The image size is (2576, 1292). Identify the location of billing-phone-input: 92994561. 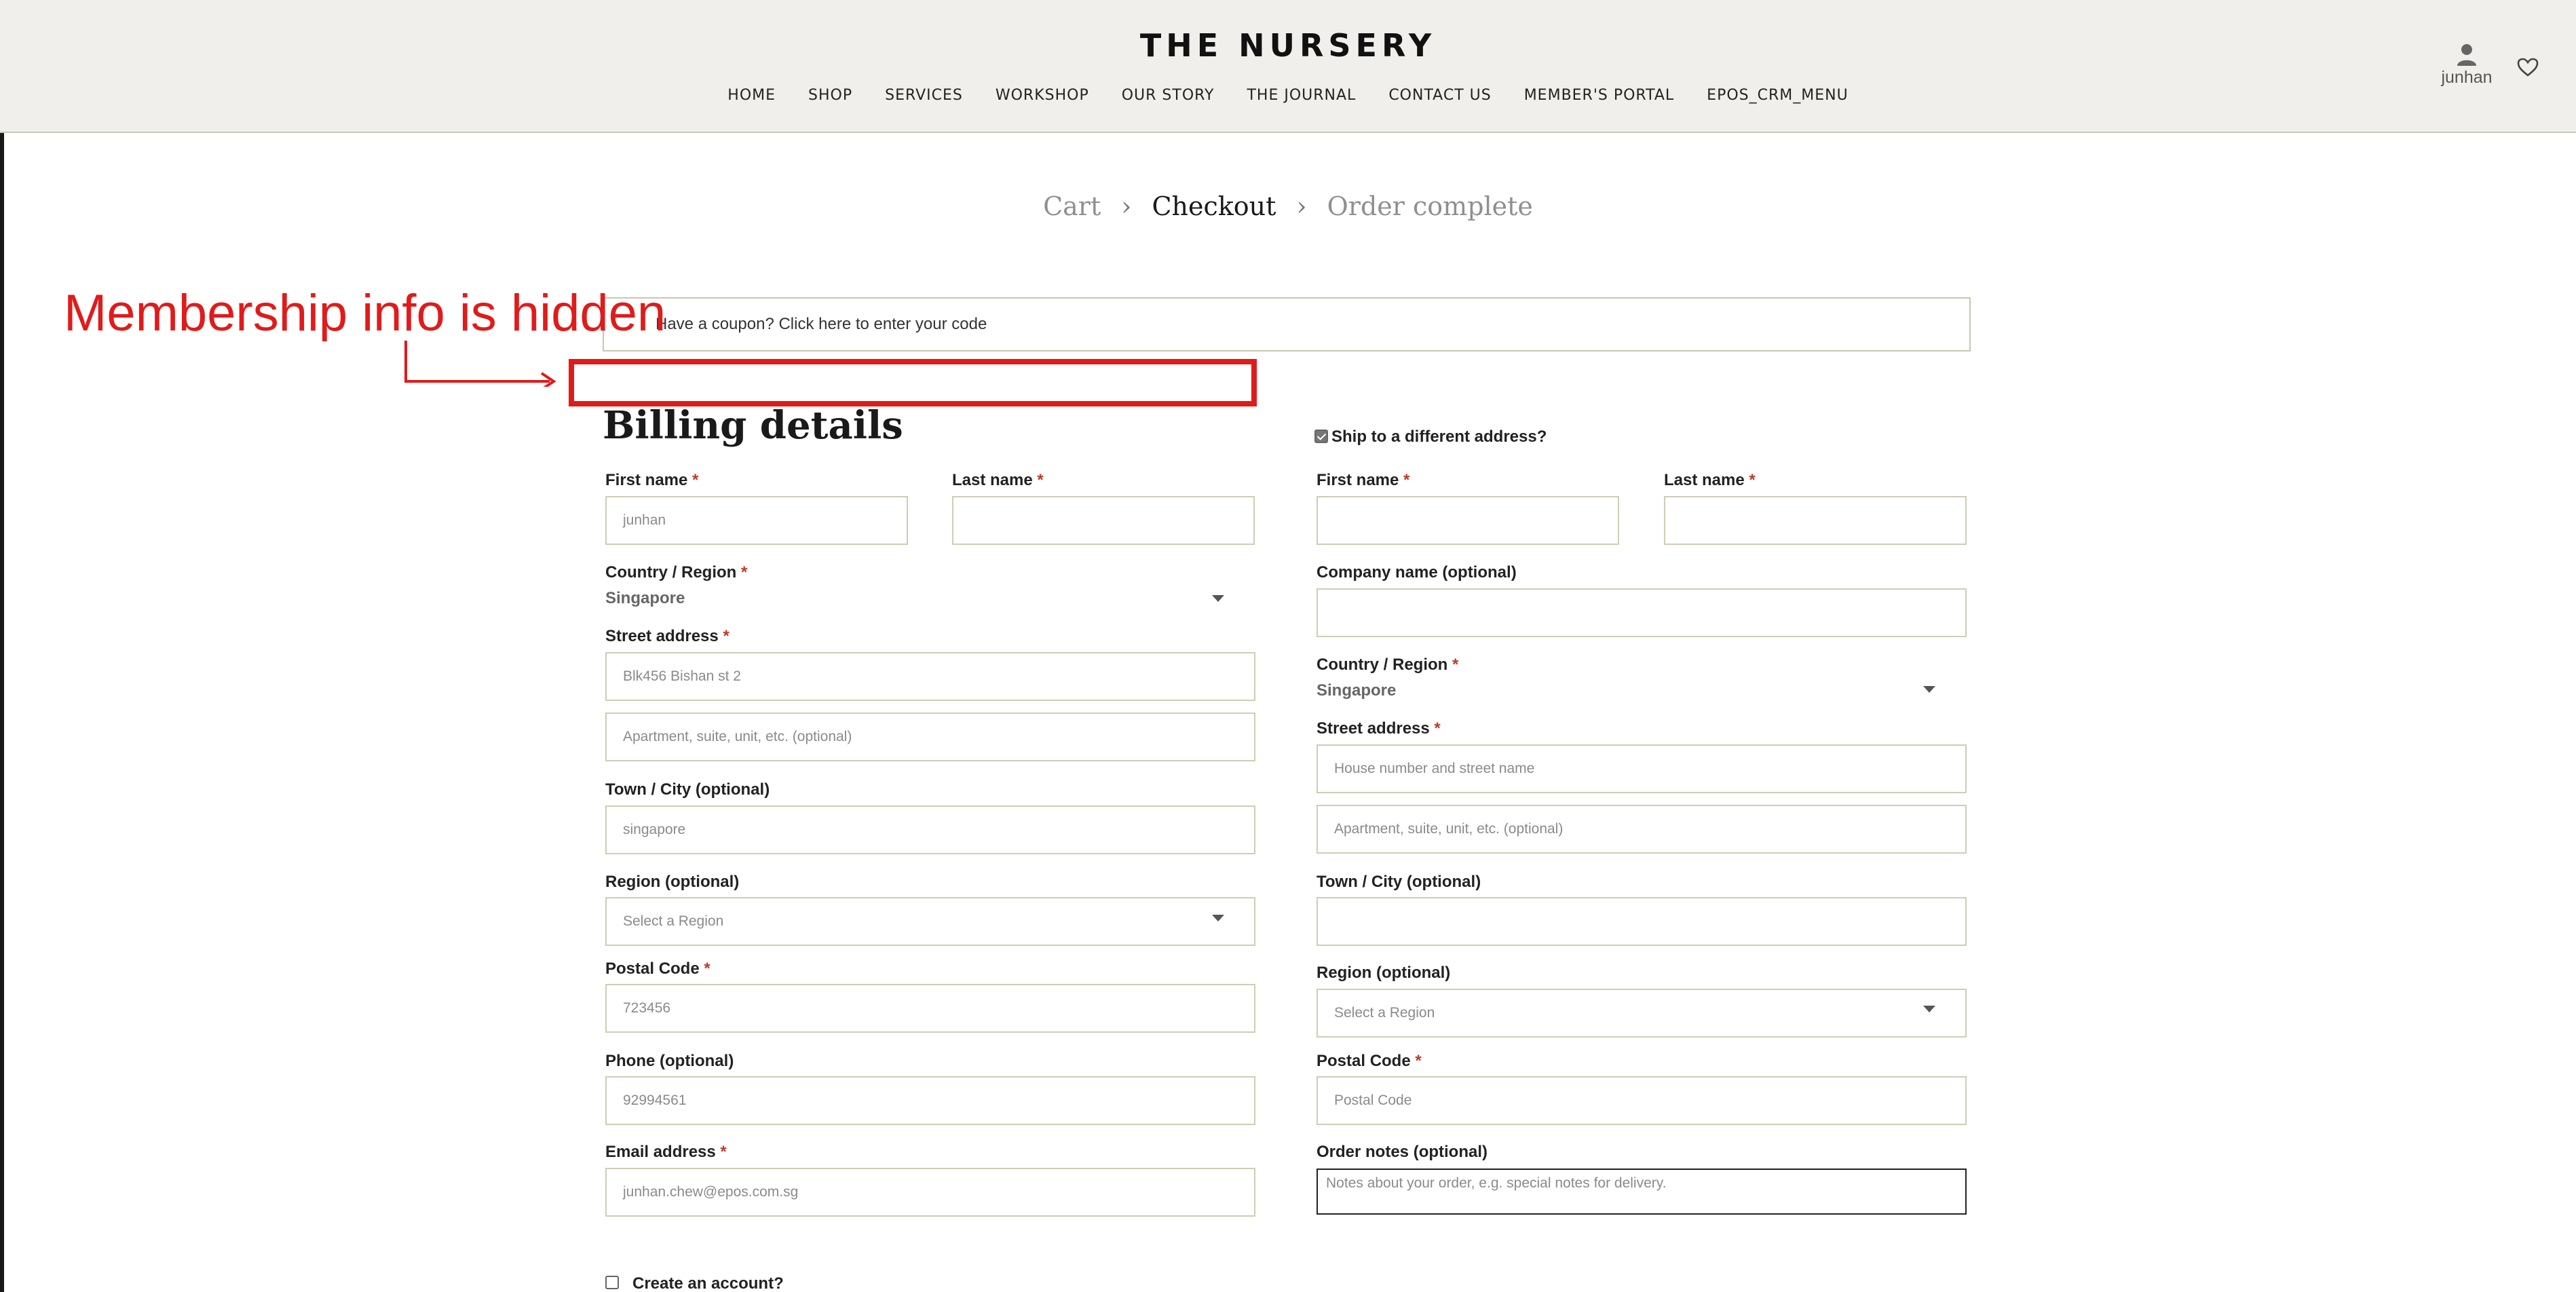
(930, 1100).